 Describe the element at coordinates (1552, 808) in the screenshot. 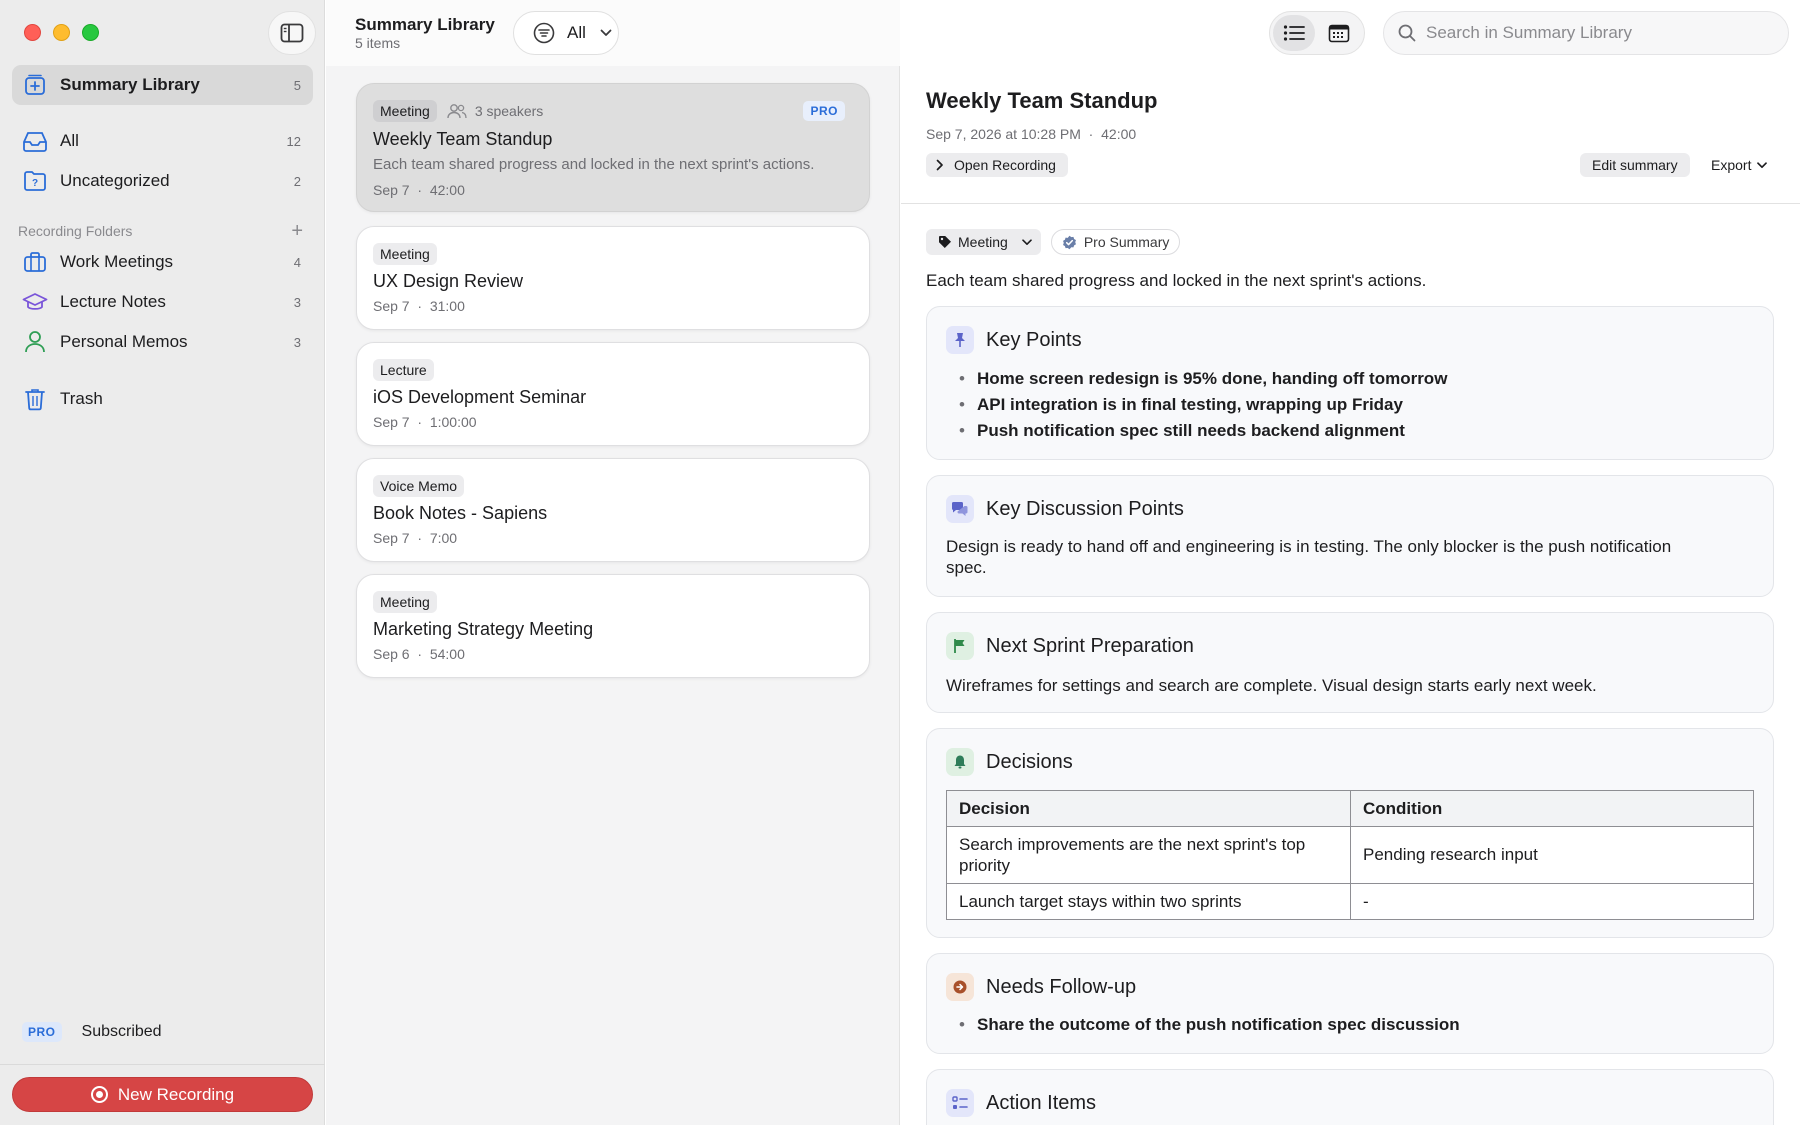

I see `table-header: Condition` at that location.